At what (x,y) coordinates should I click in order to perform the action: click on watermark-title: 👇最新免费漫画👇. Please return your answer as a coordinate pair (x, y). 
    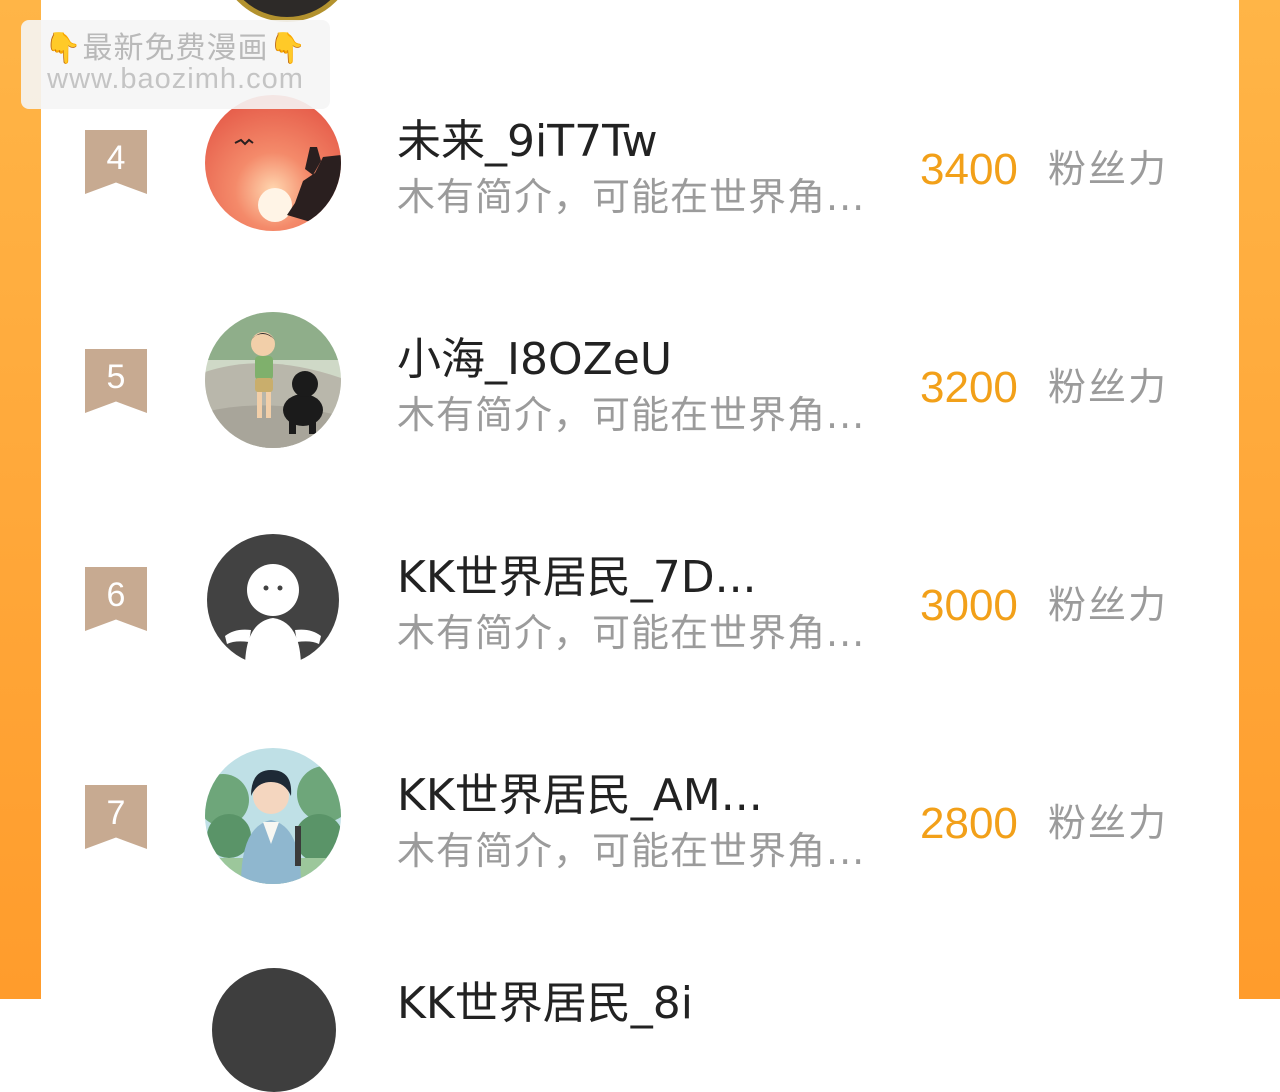
    Looking at the image, I should click on (175, 48).